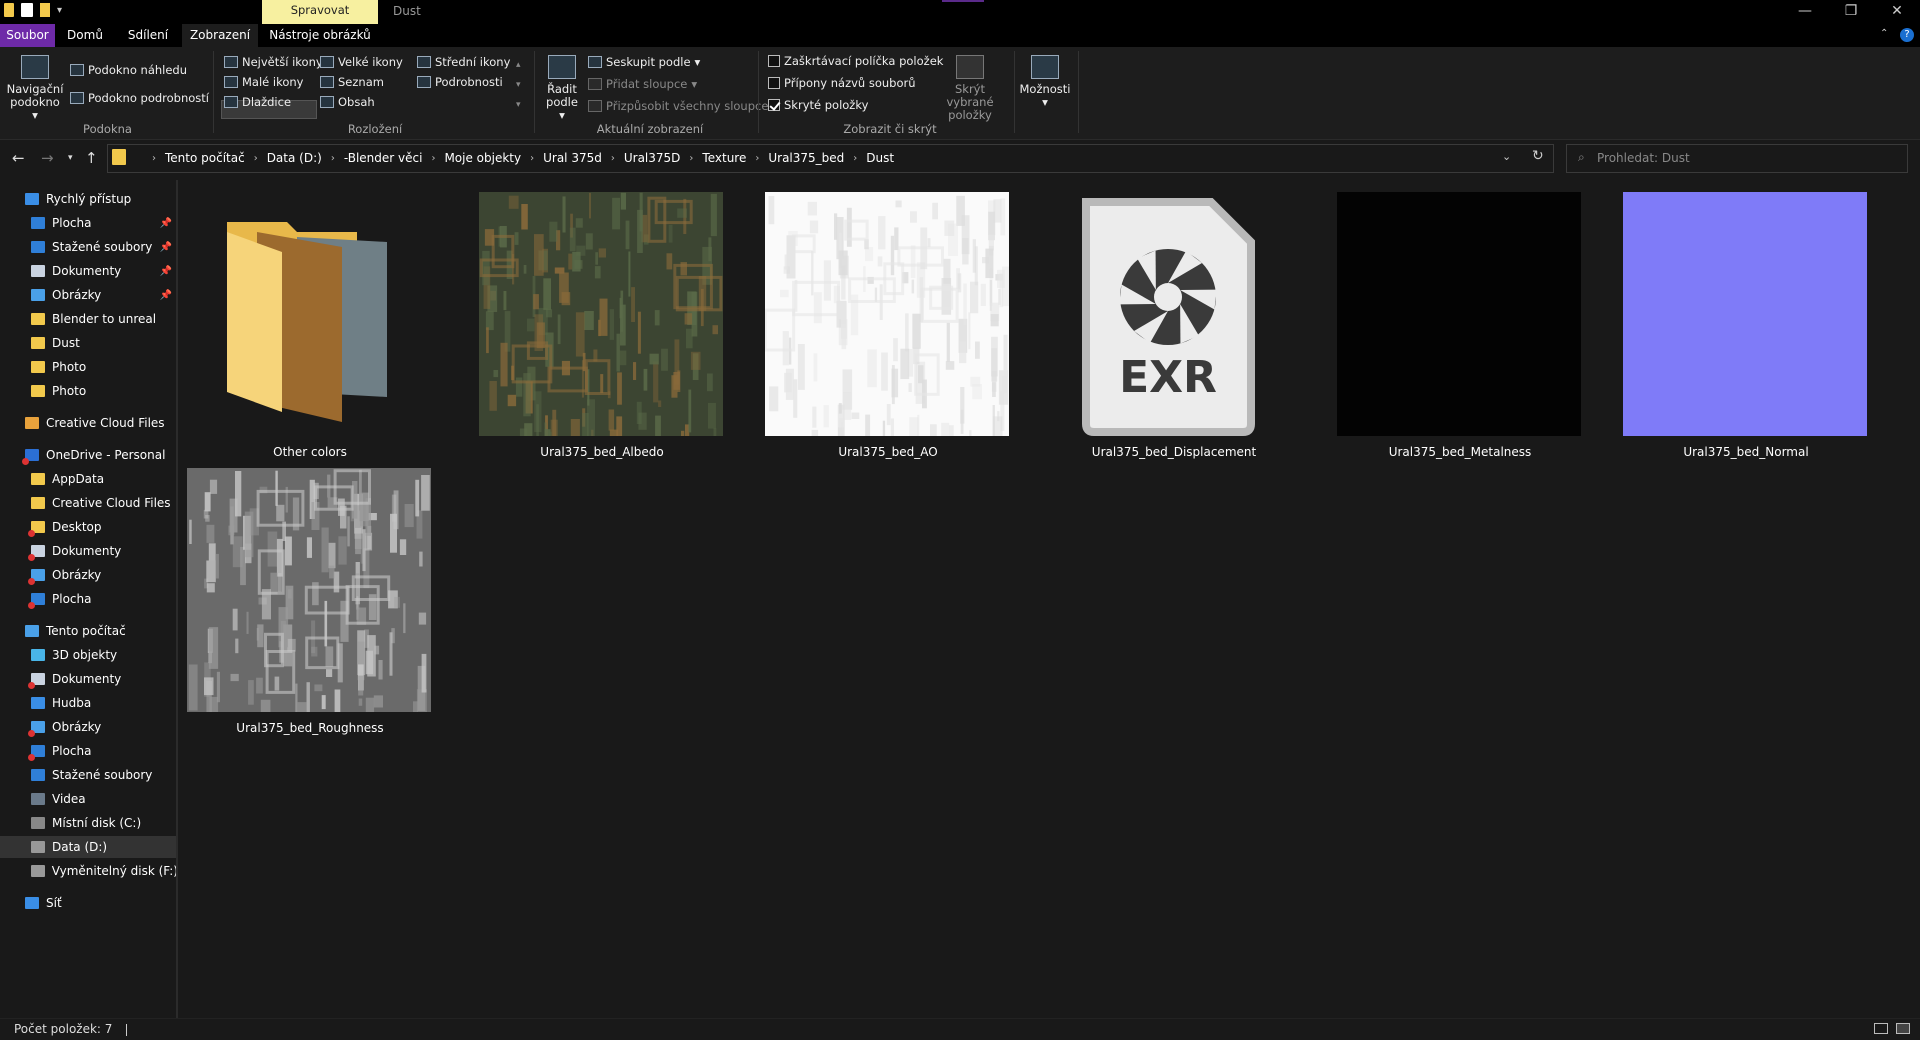  I want to click on layout-extra-large-icons: Největší ikony, so click(273, 62).